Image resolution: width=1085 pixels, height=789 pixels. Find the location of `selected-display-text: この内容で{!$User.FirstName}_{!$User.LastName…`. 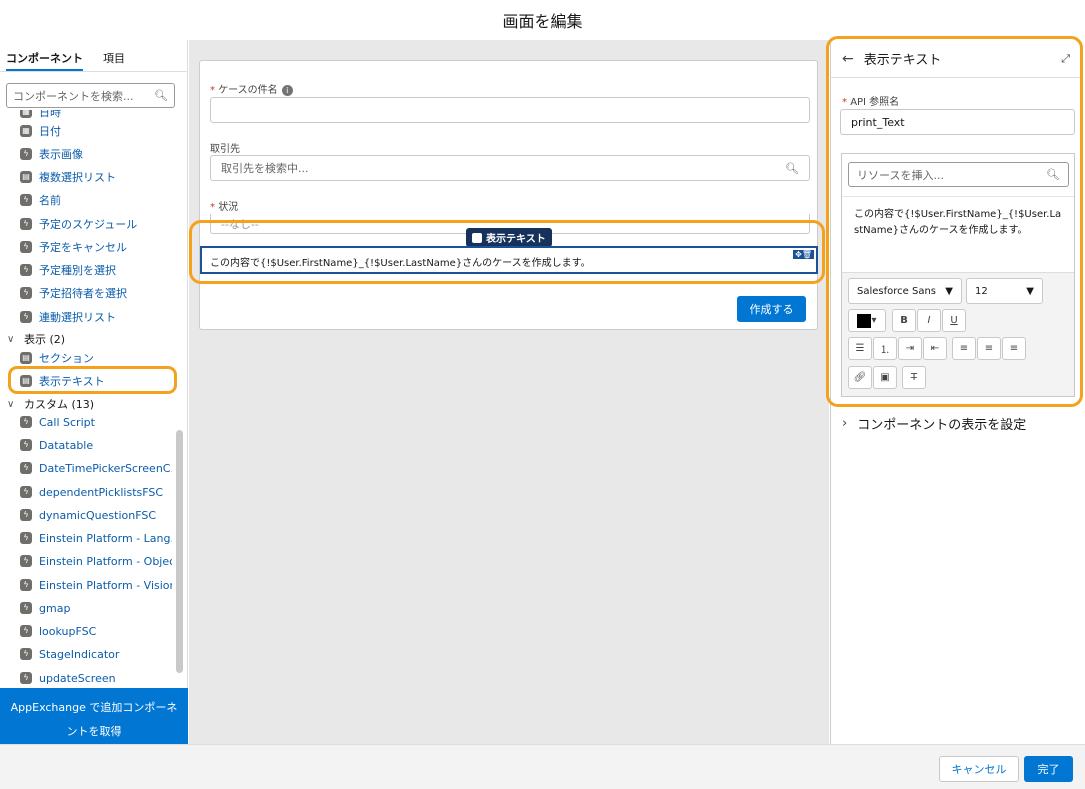

selected-display-text: この内容で{!$User.FirstName}_{!$User.LastName… is located at coordinates (509, 260).